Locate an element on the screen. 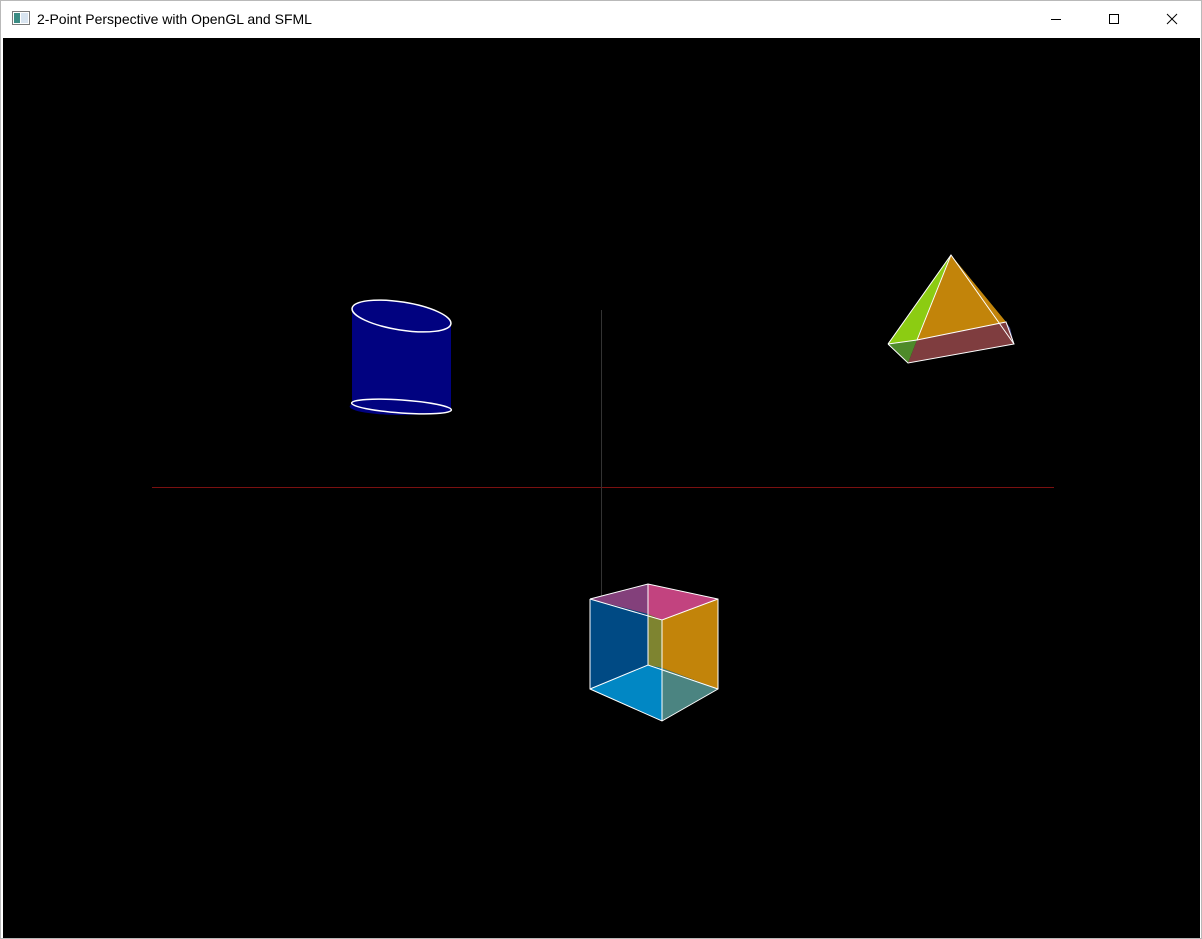  window-app-icon is located at coordinates (21, 18).